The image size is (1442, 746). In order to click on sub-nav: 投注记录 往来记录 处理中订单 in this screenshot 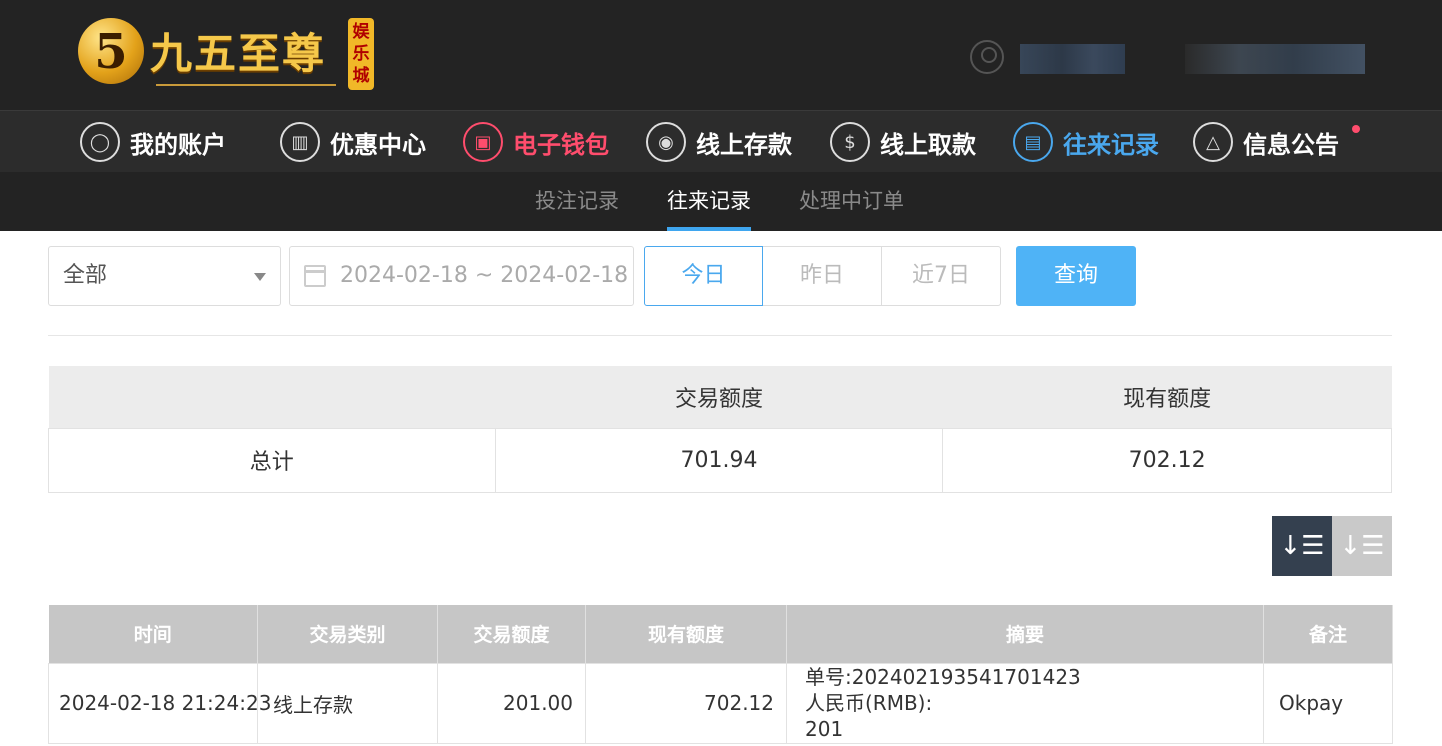, I will do `click(721, 201)`.